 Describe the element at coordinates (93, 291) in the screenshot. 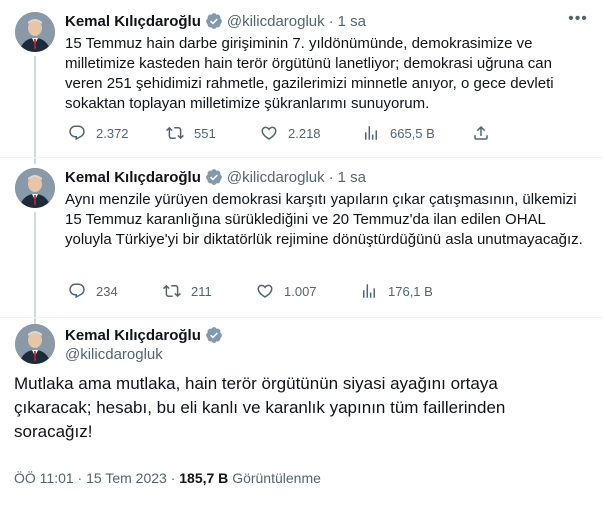

I see `reply-button: 234` at that location.